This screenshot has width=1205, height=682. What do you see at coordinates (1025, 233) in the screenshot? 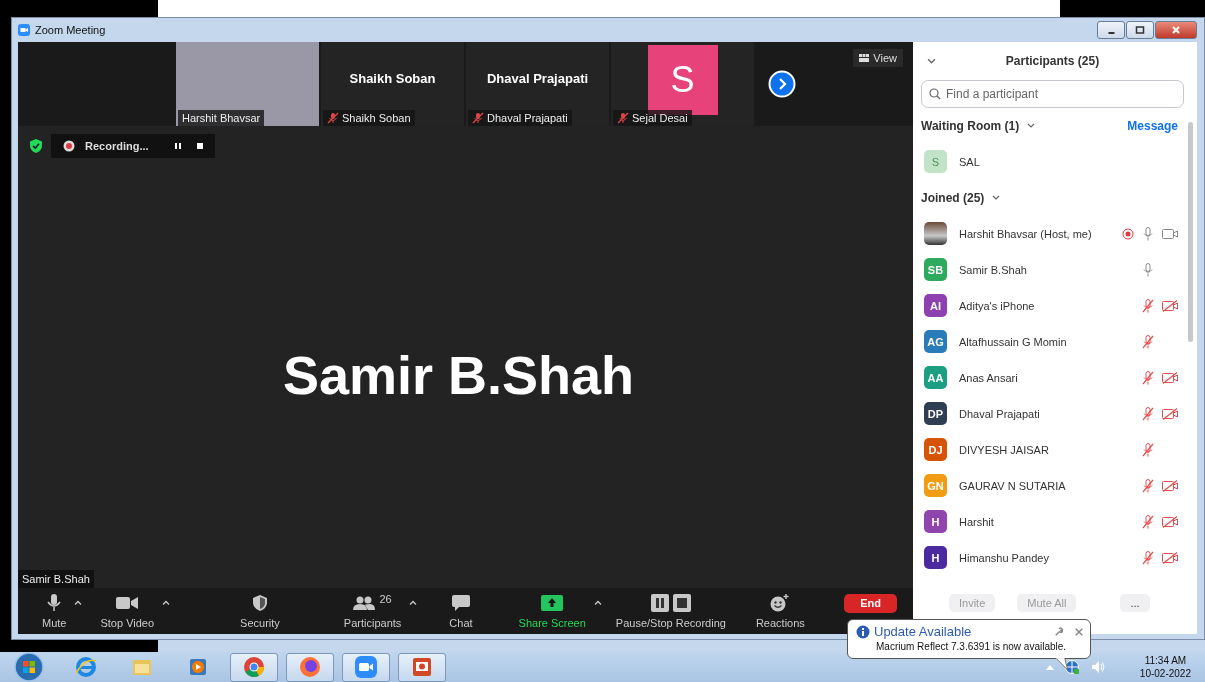
I see `participant-name: Harshit Bhavsar (Host, me)` at bounding box center [1025, 233].